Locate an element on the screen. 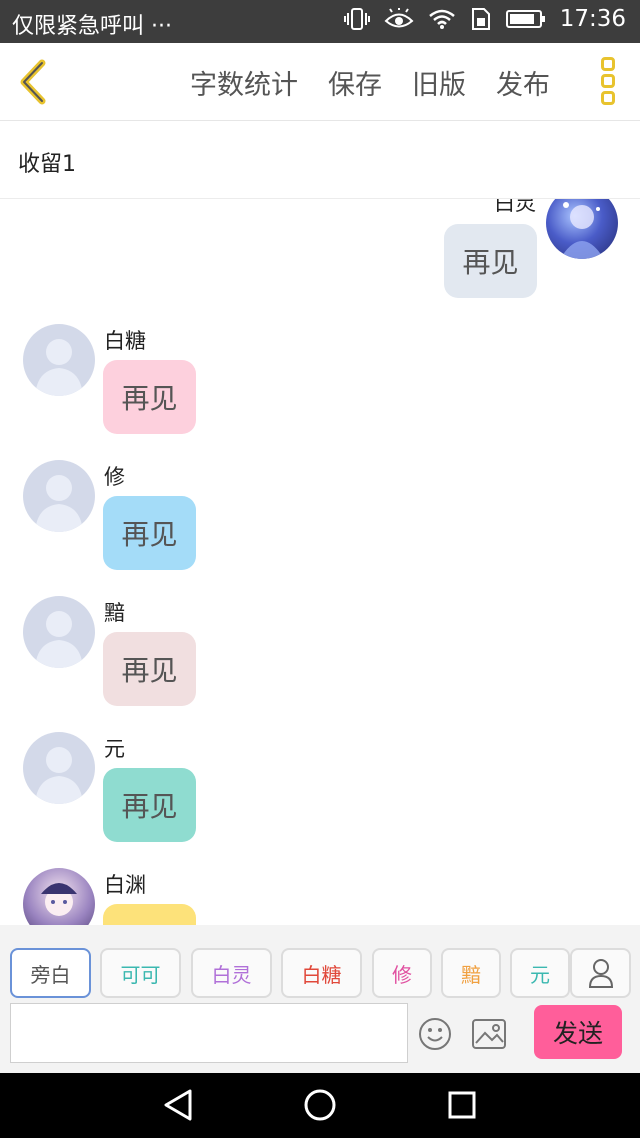 The height and width of the screenshot is (1138, 640). more-vertical-icon is located at coordinates (608, 82).